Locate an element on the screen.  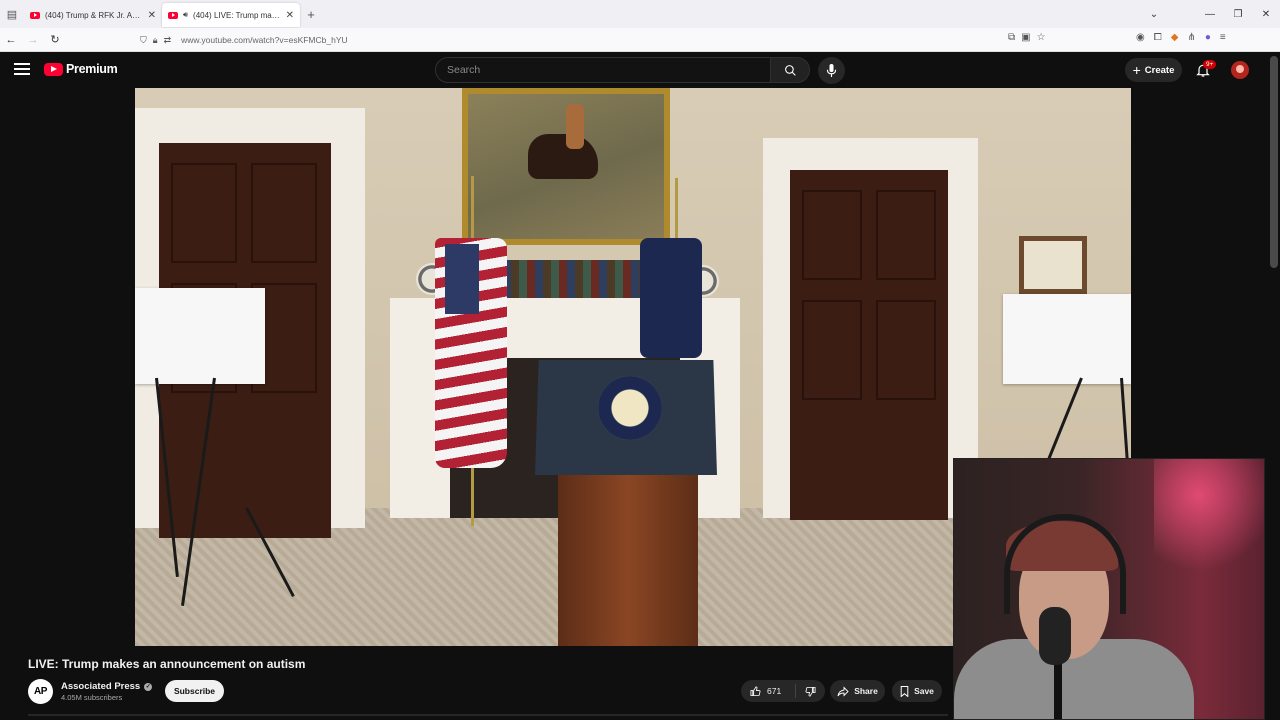
thumbs-down-icon is located at coordinates (810, 691).